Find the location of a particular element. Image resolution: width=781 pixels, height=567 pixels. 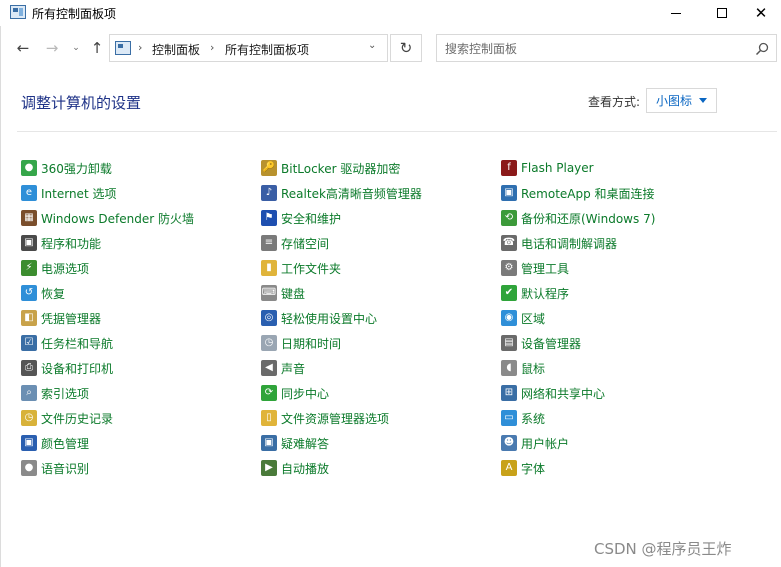

control-panel-item: ● 360强力卸载 is located at coordinates (66, 168).